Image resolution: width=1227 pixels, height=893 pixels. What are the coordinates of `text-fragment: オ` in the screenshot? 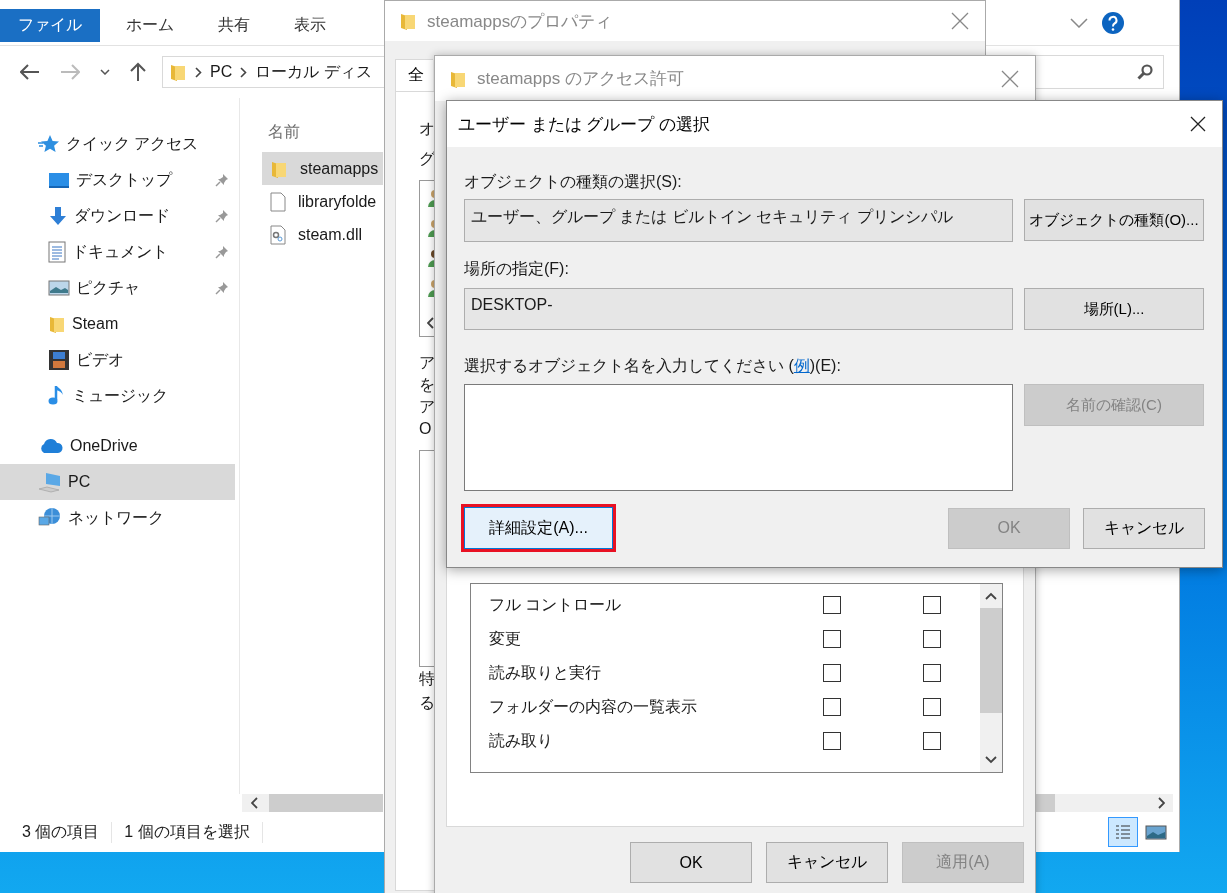 It's located at (427, 129).